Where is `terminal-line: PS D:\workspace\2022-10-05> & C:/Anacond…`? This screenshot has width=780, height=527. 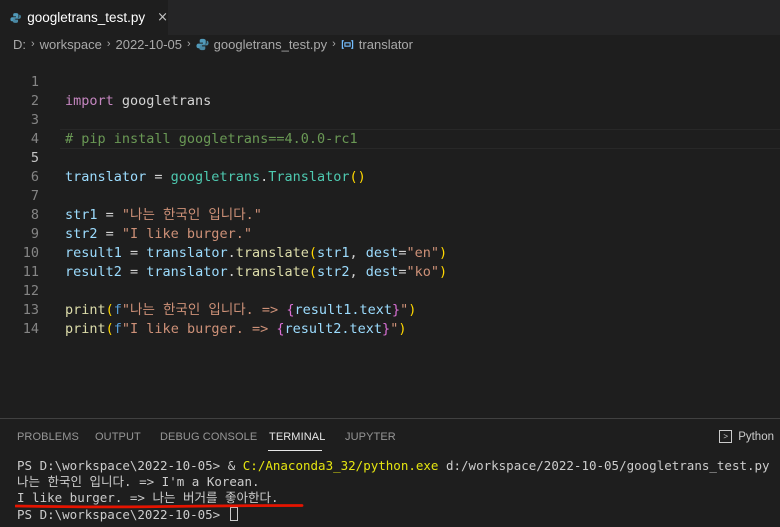 terminal-line: PS D:\workspace\2022-10-05> & C:/Anacond… is located at coordinates (393, 465).